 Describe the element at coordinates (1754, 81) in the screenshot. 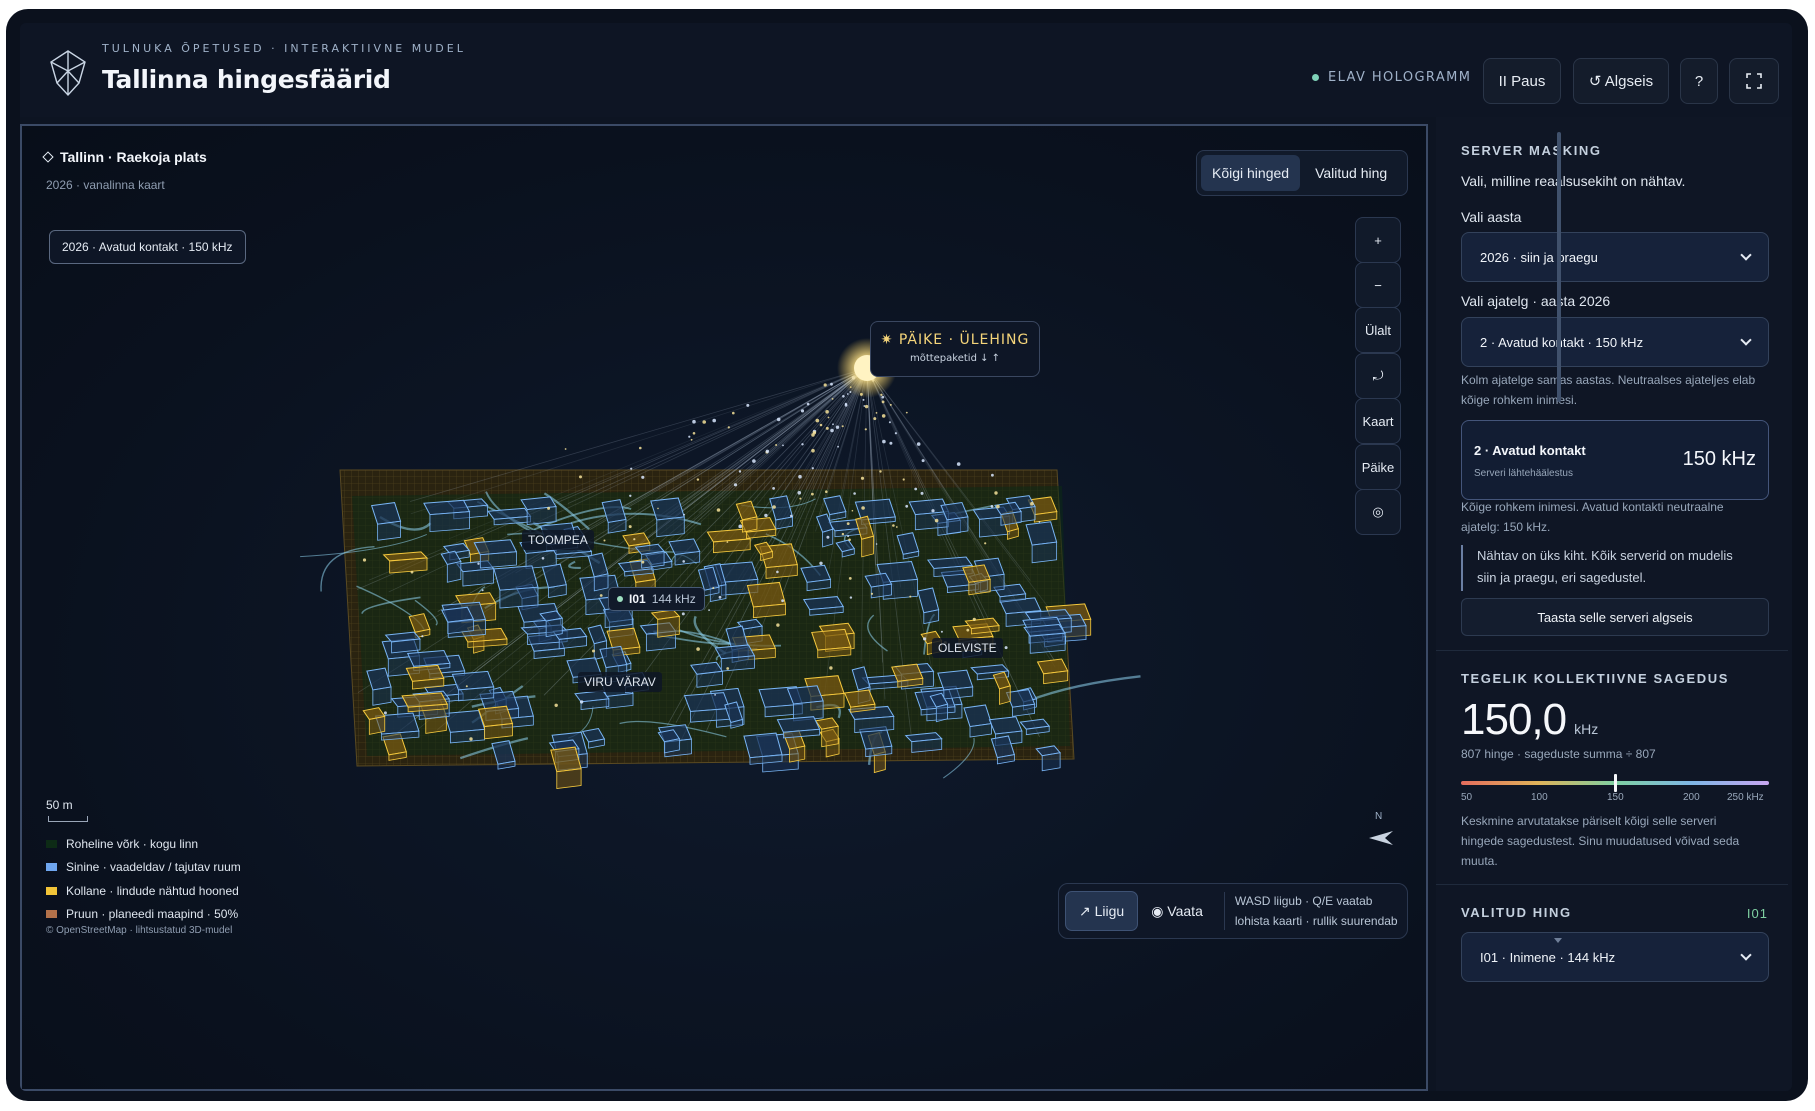

I see `fullscreen-button` at that location.